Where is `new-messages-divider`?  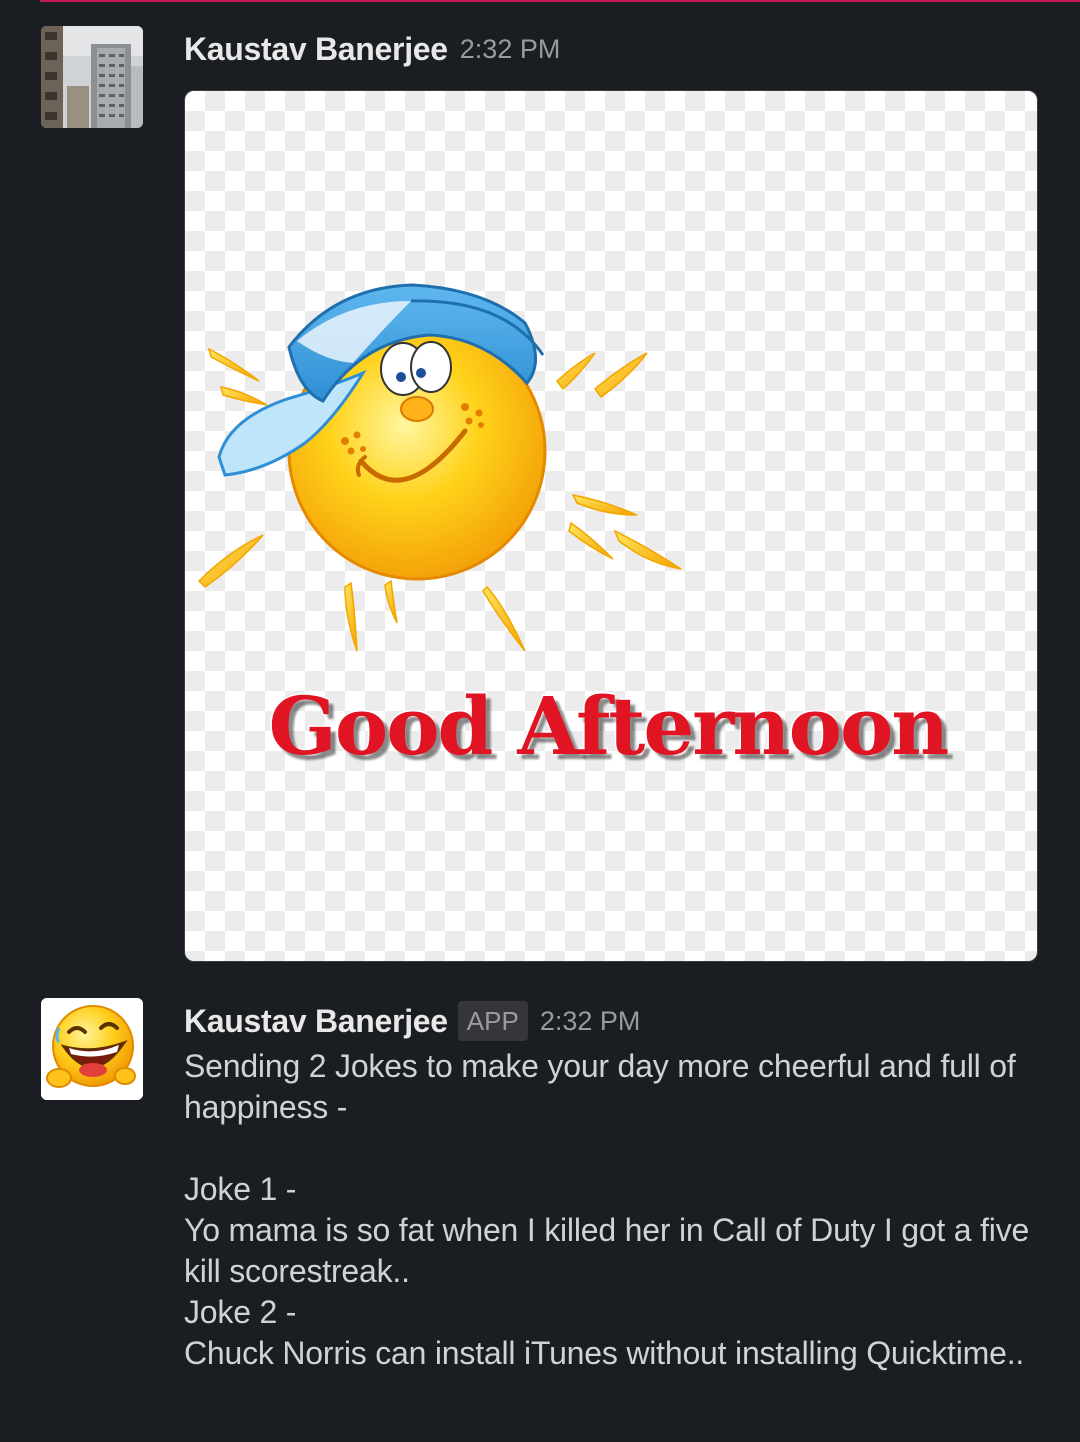
new-messages-divider is located at coordinates (560, 1).